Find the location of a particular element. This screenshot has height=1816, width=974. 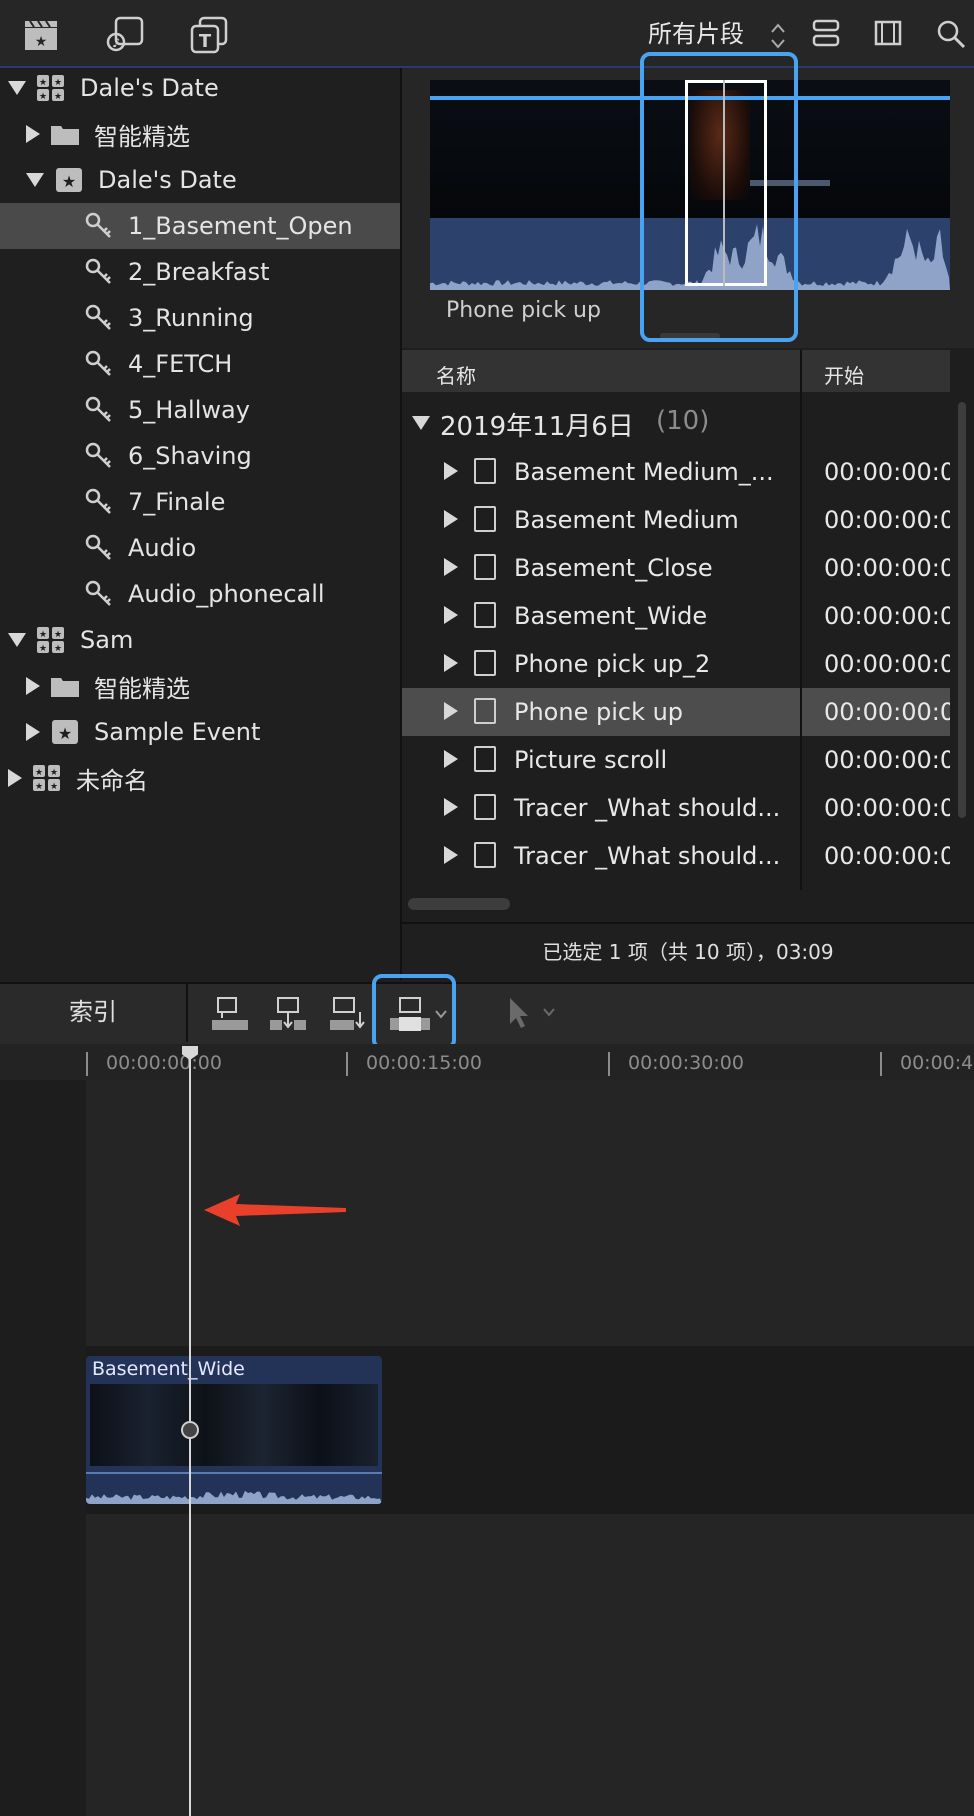

library-item-label: Dale's Date is located at coordinates (167, 180).